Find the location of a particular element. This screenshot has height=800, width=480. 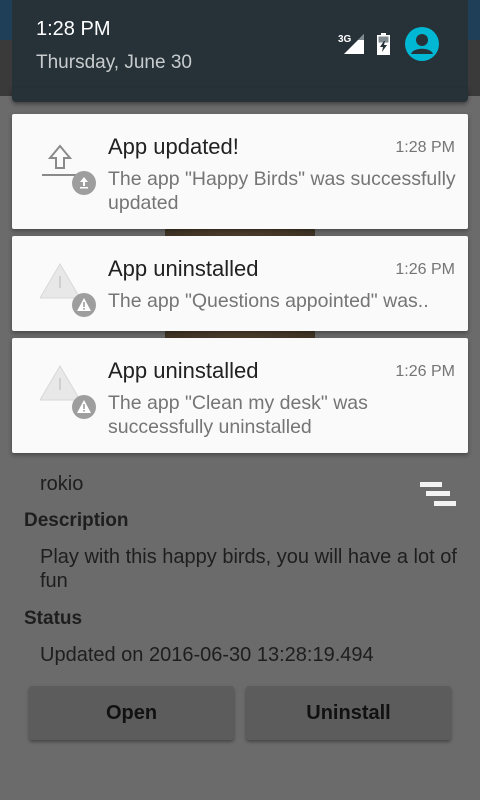

notification-time: 1:28 PM is located at coordinates (425, 147).